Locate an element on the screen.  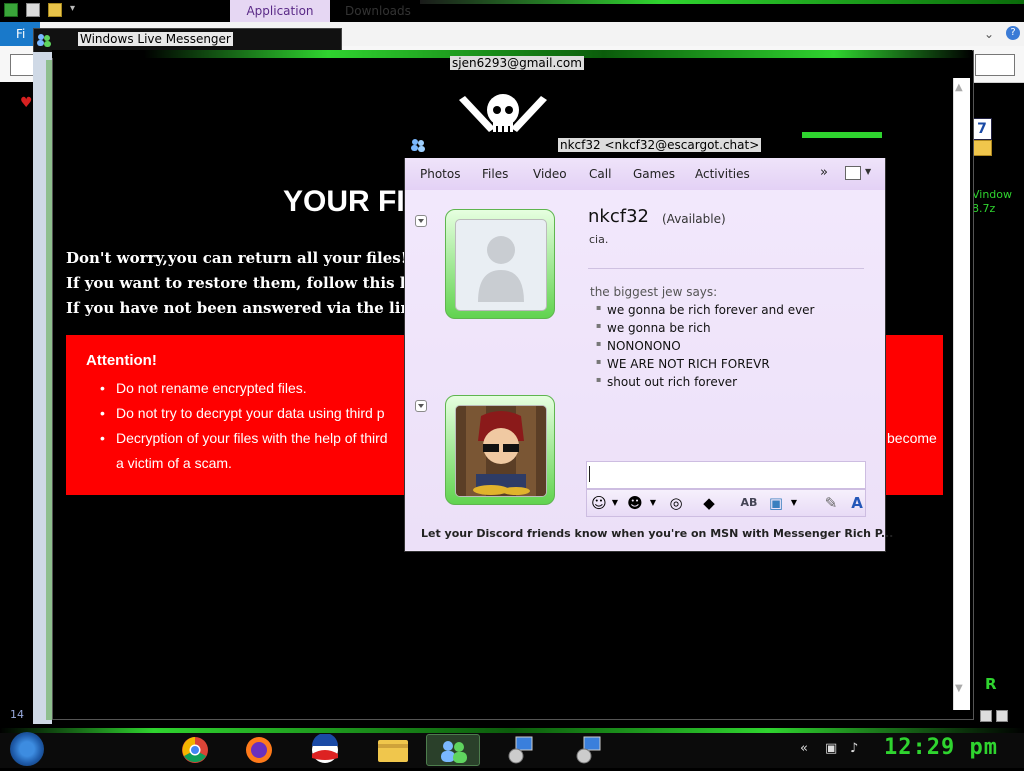
default-user-icon is located at coordinates (501, 269).